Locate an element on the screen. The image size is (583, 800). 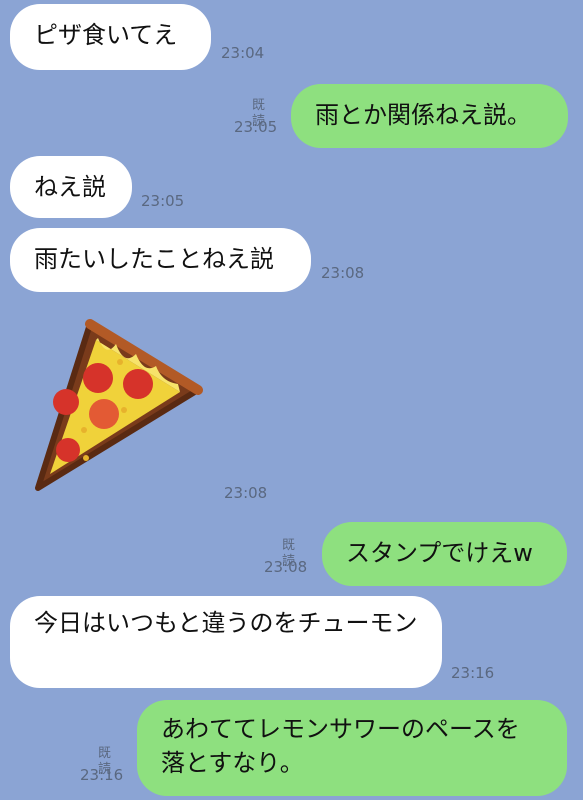
message-bubble: ねえ説 is located at coordinates (71, 187).